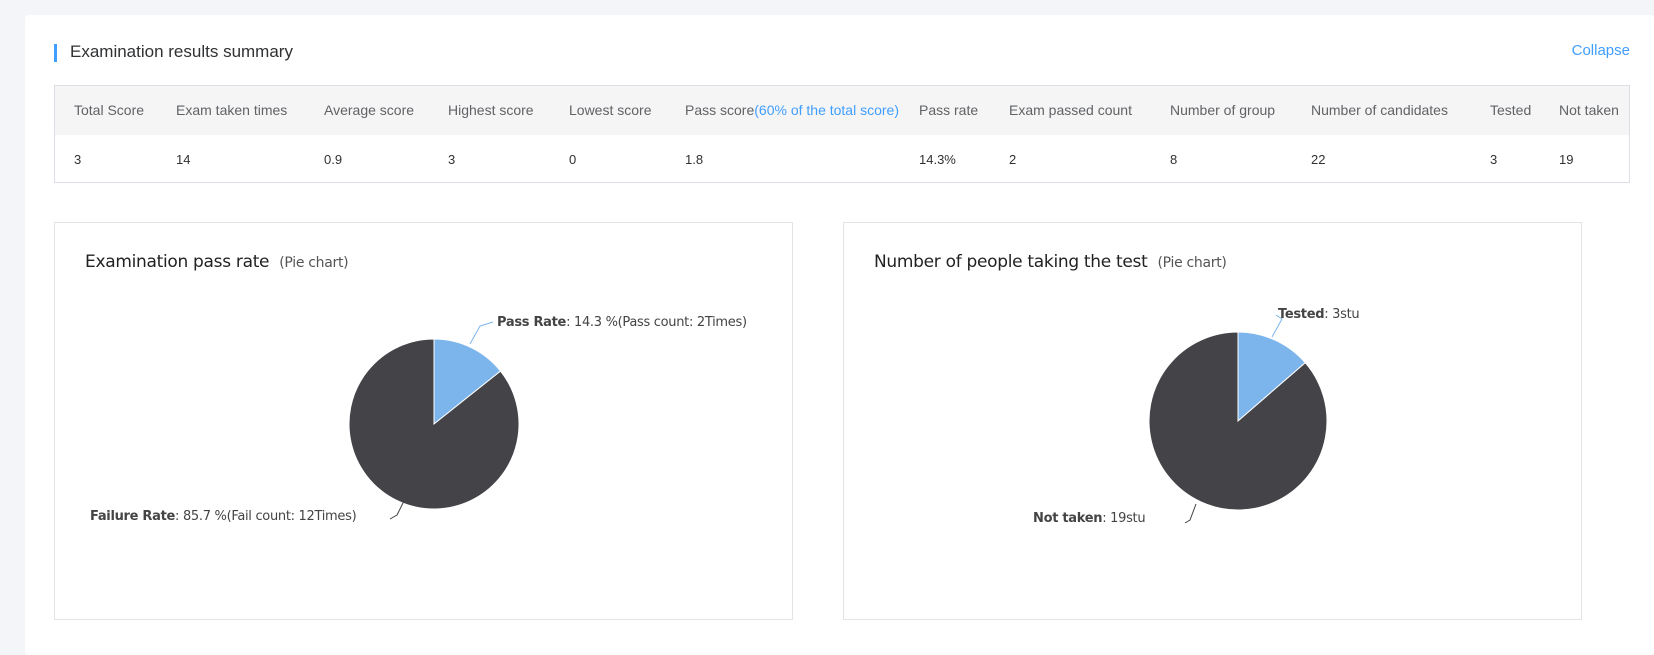  Describe the element at coordinates (1070, 110) in the screenshot. I see `header-exam-passed-count: Exam passed count` at that location.